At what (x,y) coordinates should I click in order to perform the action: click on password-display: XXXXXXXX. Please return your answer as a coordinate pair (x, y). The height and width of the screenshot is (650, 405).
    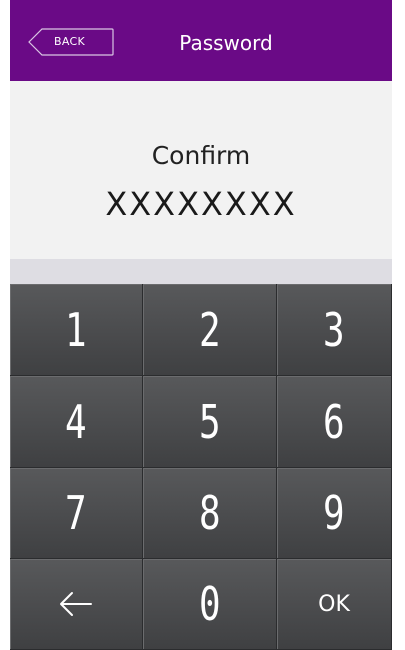
    Looking at the image, I should click on (201, 204).